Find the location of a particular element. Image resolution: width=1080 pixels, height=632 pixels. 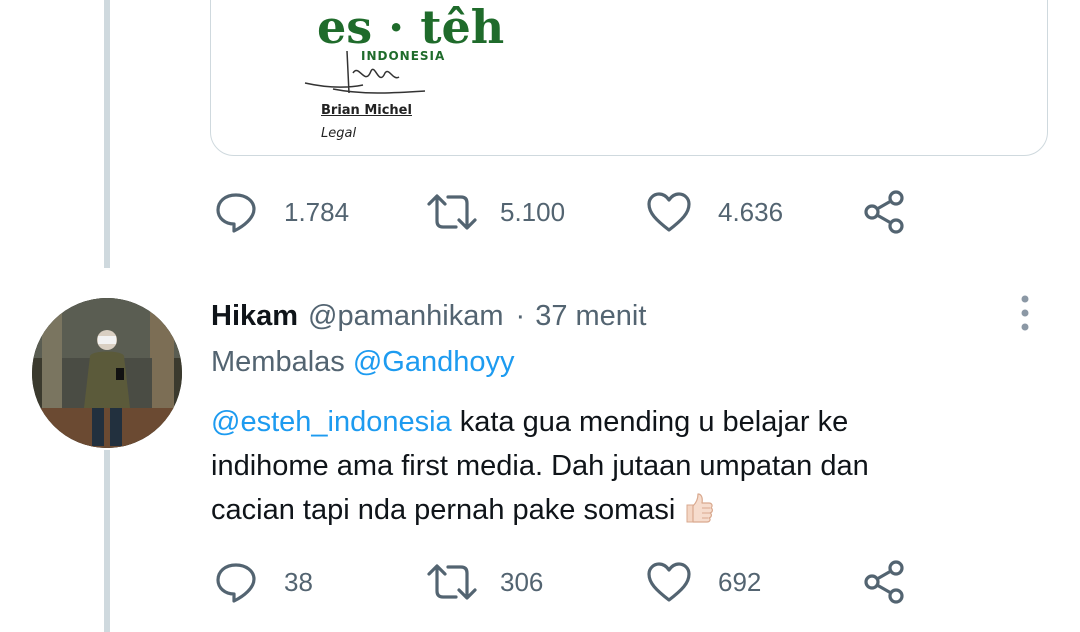

thread-line-bottom is located at coordinates (107, 541).